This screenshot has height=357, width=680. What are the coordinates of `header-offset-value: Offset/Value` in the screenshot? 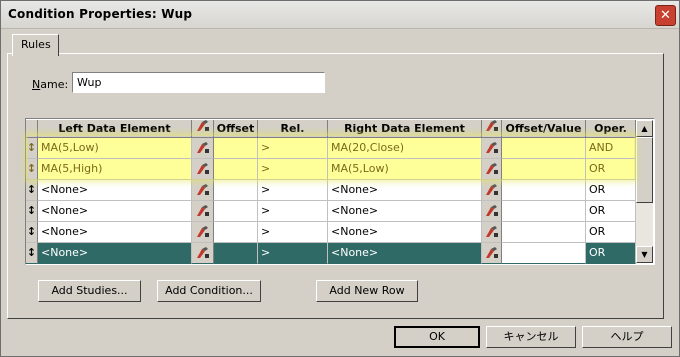 It's located at (544, 129).